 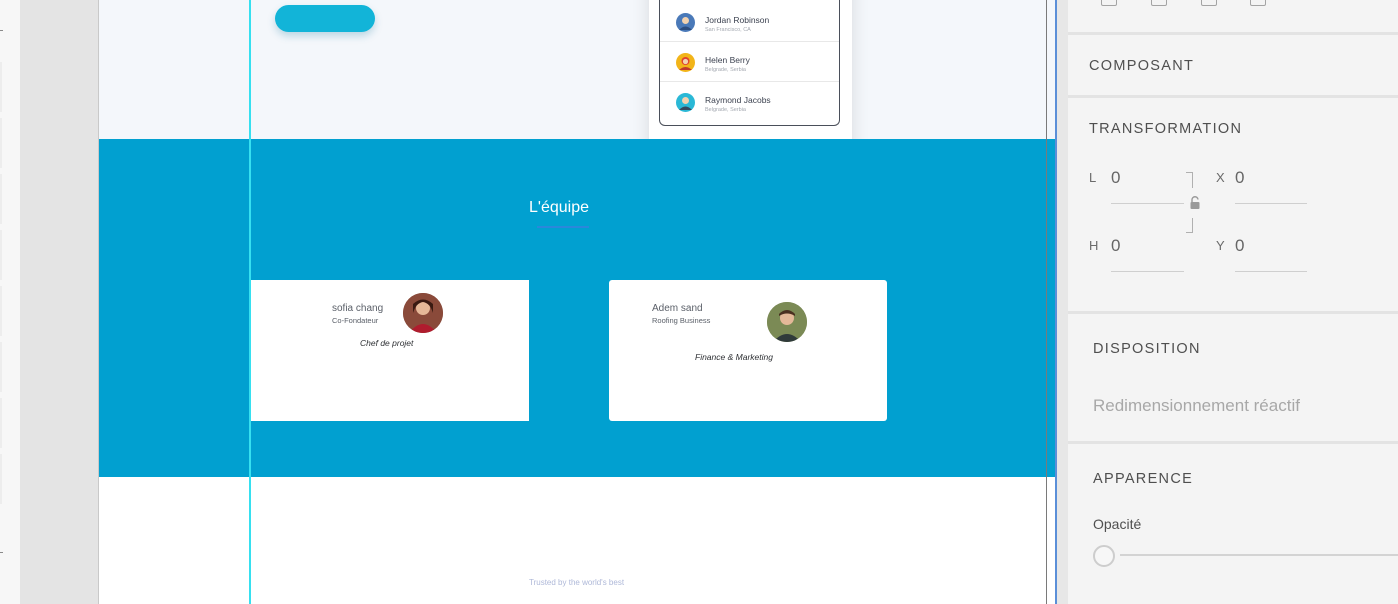 I want to click on layout-heading: DISPOSITION, so click(x=1147, y=349).